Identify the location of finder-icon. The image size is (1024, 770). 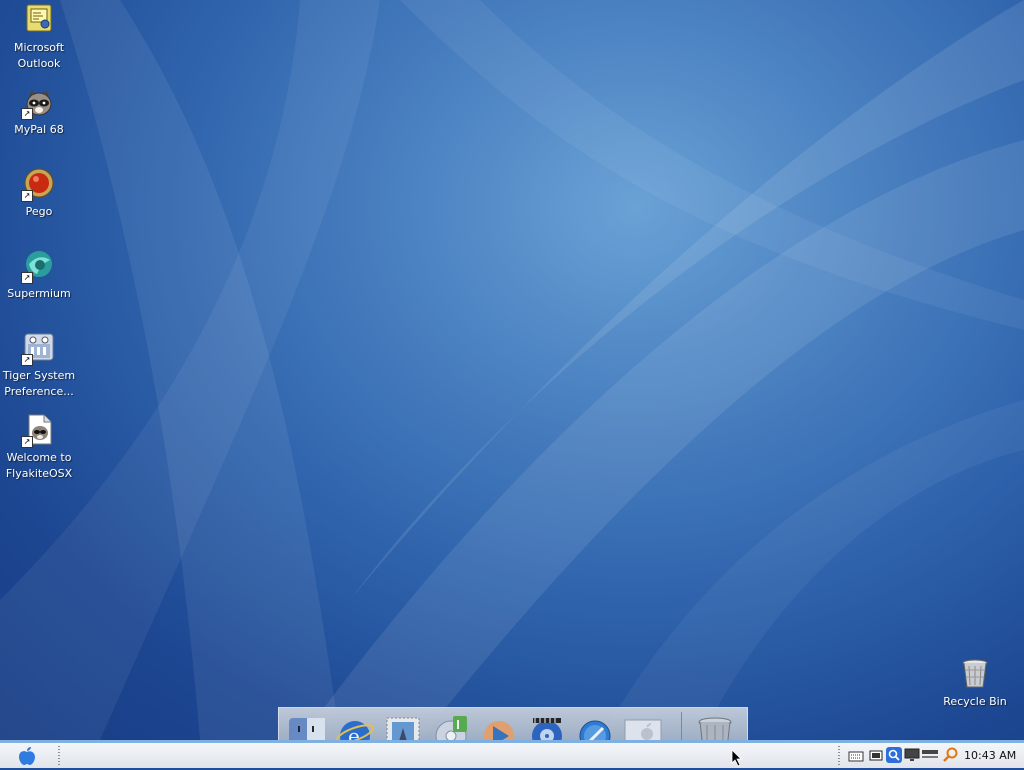
(307, 727).